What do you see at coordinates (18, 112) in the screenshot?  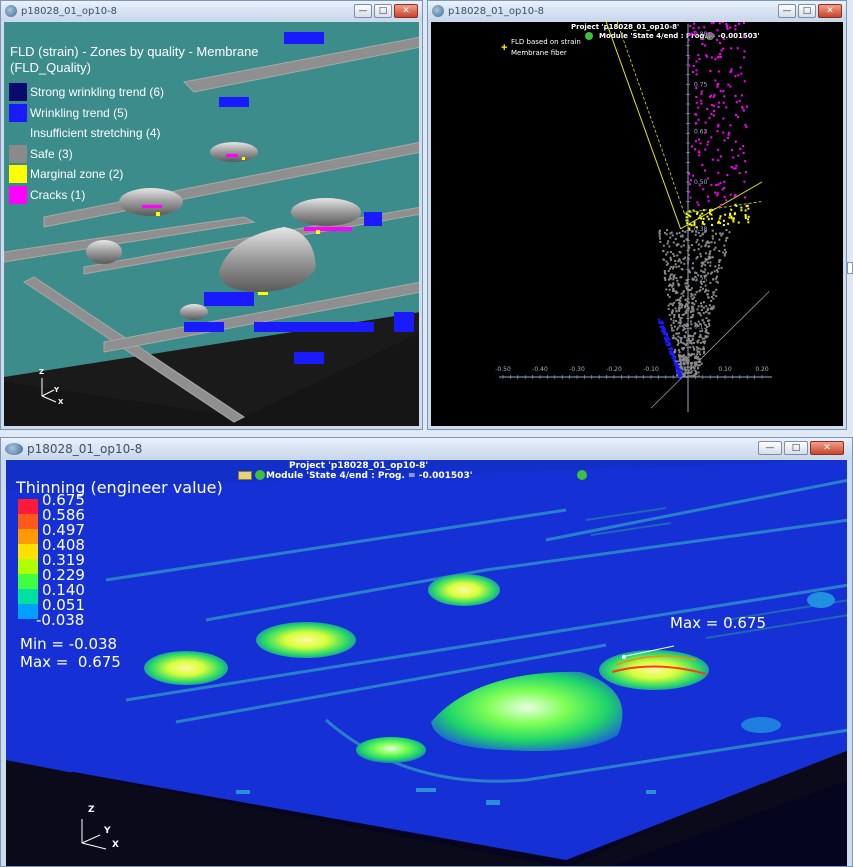 I see `legend-swatch` at bounding box center [18, 112].